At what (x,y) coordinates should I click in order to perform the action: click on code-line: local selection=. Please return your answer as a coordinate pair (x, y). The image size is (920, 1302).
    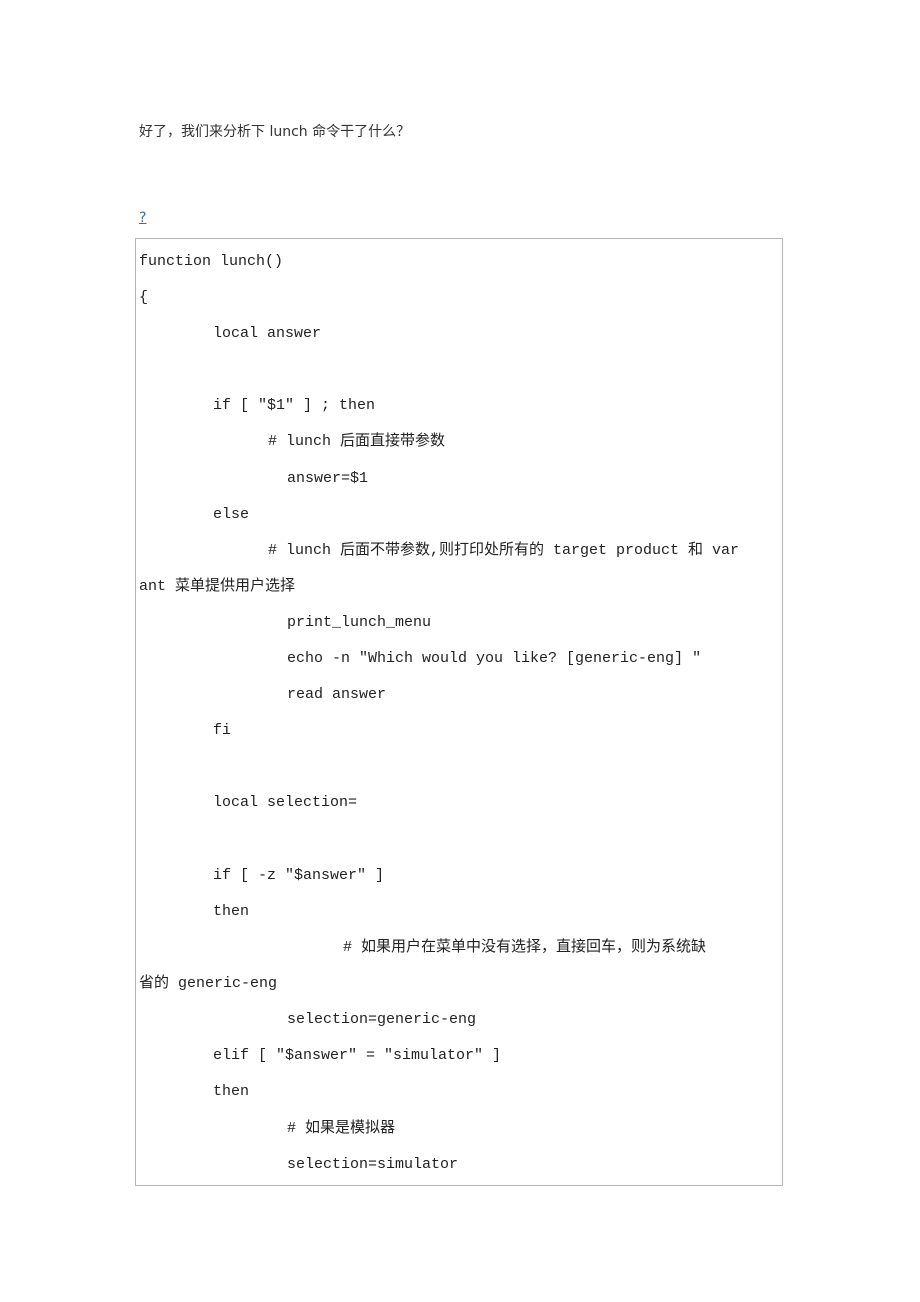
    Looking at the image, I should click on (285, 802).